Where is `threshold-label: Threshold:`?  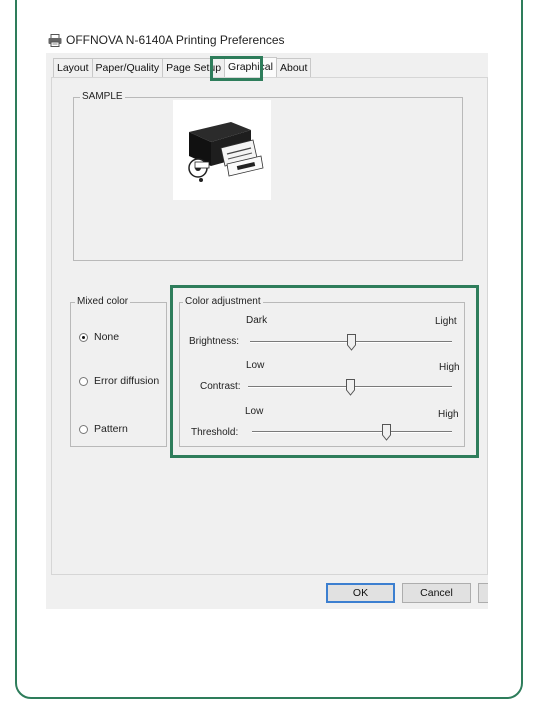 threshold-label: Threshold: is located at coordinates (215, 432).